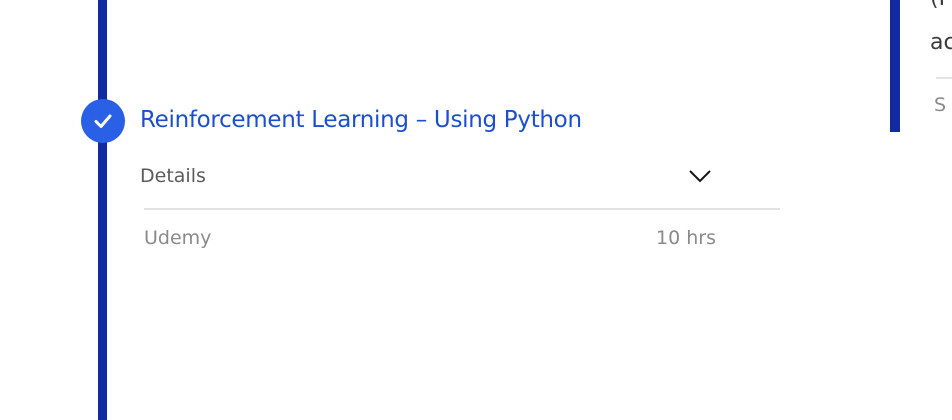 This screenshot has width=952, height=420. Describe the element at coordinates (921, 66) in the screenshot. I see `adjacent-course-card: (I ac S` at that location.